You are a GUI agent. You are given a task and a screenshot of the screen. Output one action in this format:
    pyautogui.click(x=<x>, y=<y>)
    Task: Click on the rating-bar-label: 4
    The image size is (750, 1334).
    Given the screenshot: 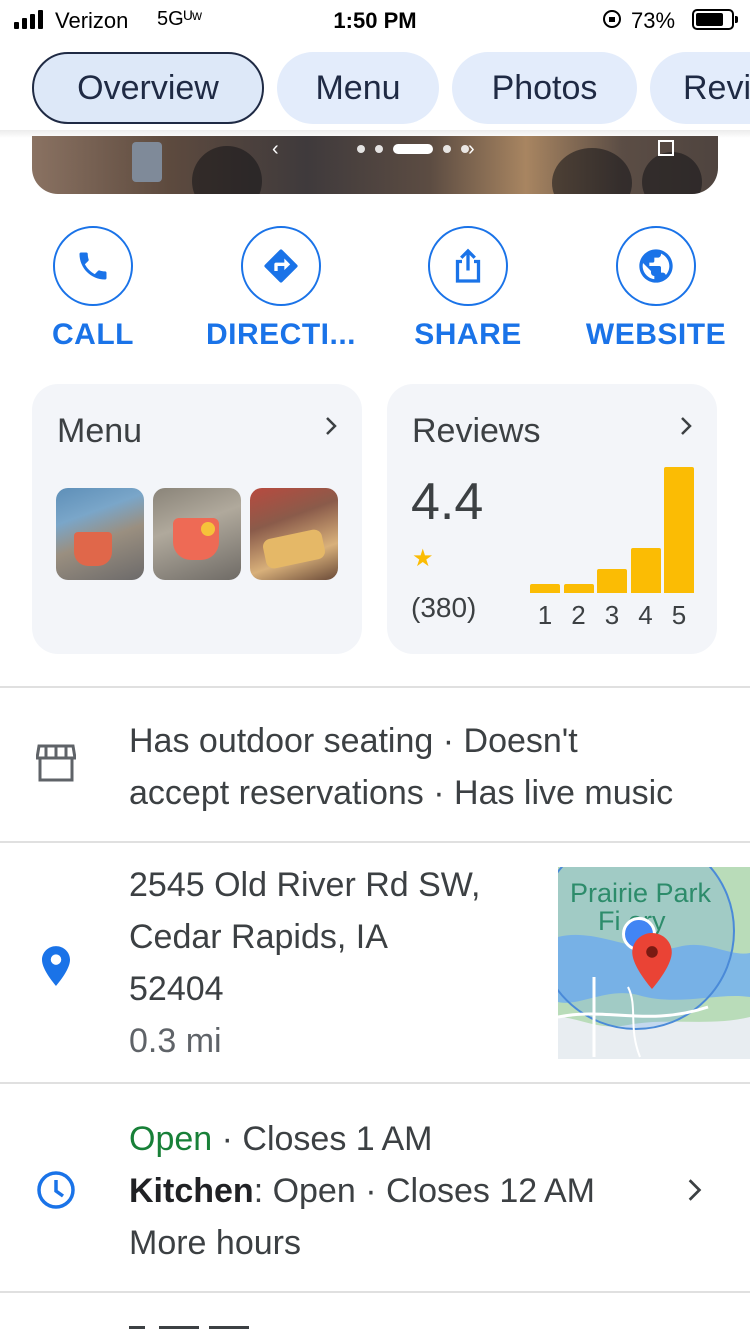 What is the action you would take?
    pyautogui.click(x=645, y=615)
    